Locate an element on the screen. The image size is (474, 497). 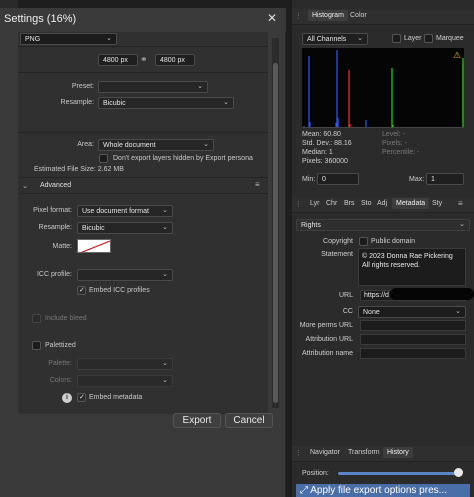
public-domain-checkbox is located at coordinates (363, 241).